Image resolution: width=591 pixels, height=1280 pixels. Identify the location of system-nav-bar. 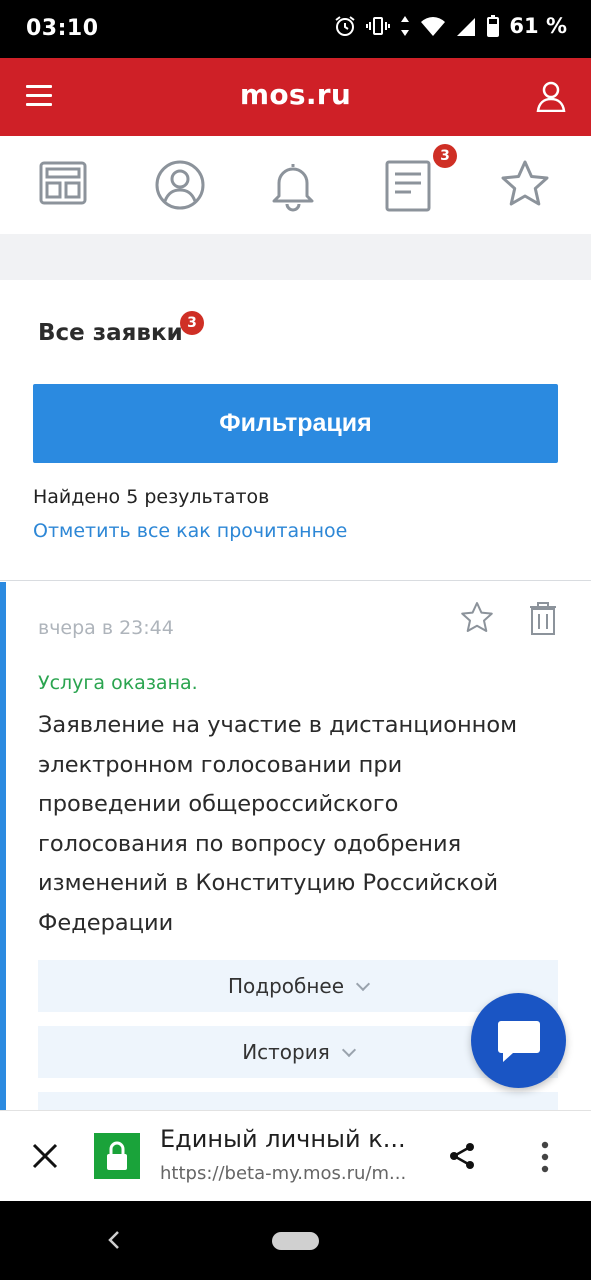
(295, 1240).